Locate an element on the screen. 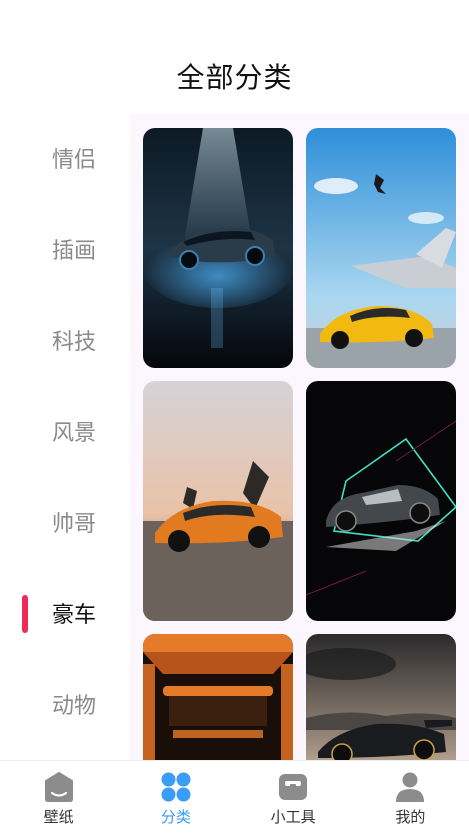 The image size is (469, 833). sidebar-item-label: 科技 is located at coordinates (73, 342).